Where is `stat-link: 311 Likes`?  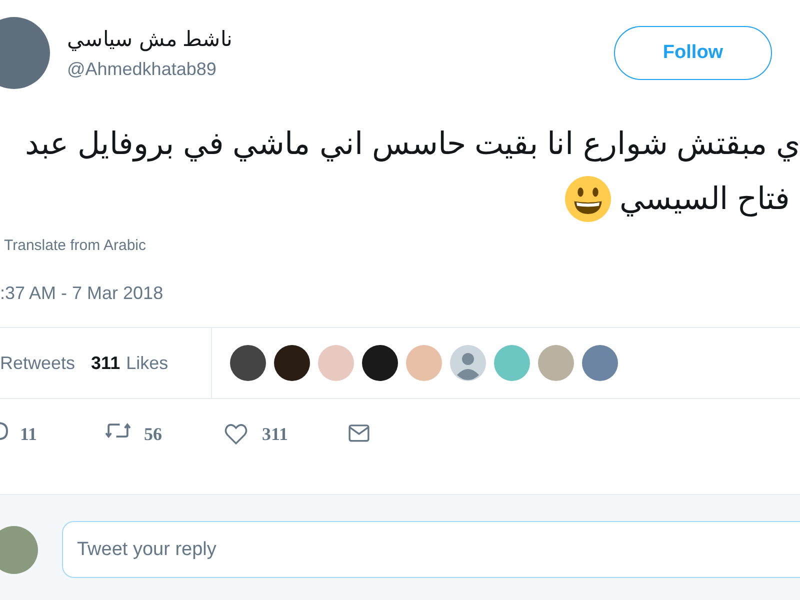
stat-link: 311 Likes is located at coordinates (129, 363).